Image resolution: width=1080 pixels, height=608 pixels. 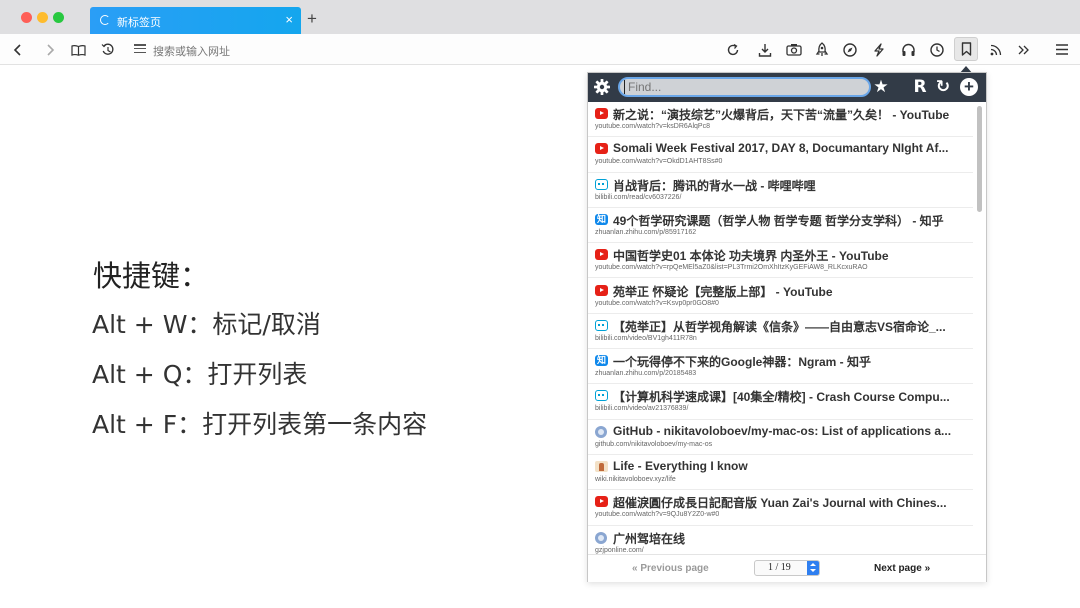 I want to click on history-icon, so click(x=108, y=49).